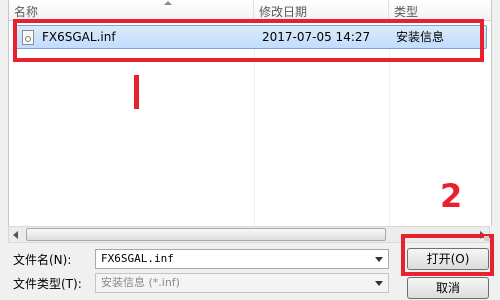 Image resolution: width=500 pixels, height=300 pixels. What do you see at coordinates (137, 259) in the screenshot?
I see `filename-input: FX6SGAL.inf` at bounding box center [137, 259].